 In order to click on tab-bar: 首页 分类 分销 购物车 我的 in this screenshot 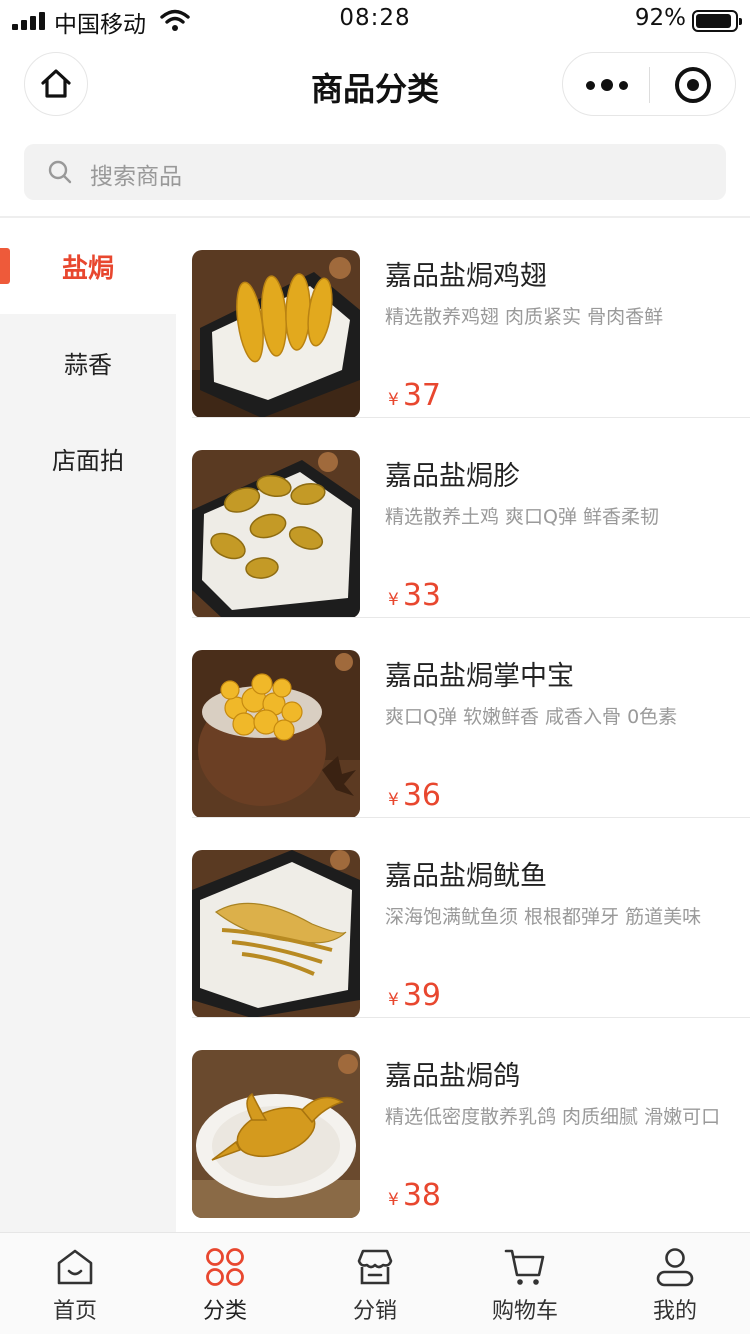, I will do `click(375, 1283)`.